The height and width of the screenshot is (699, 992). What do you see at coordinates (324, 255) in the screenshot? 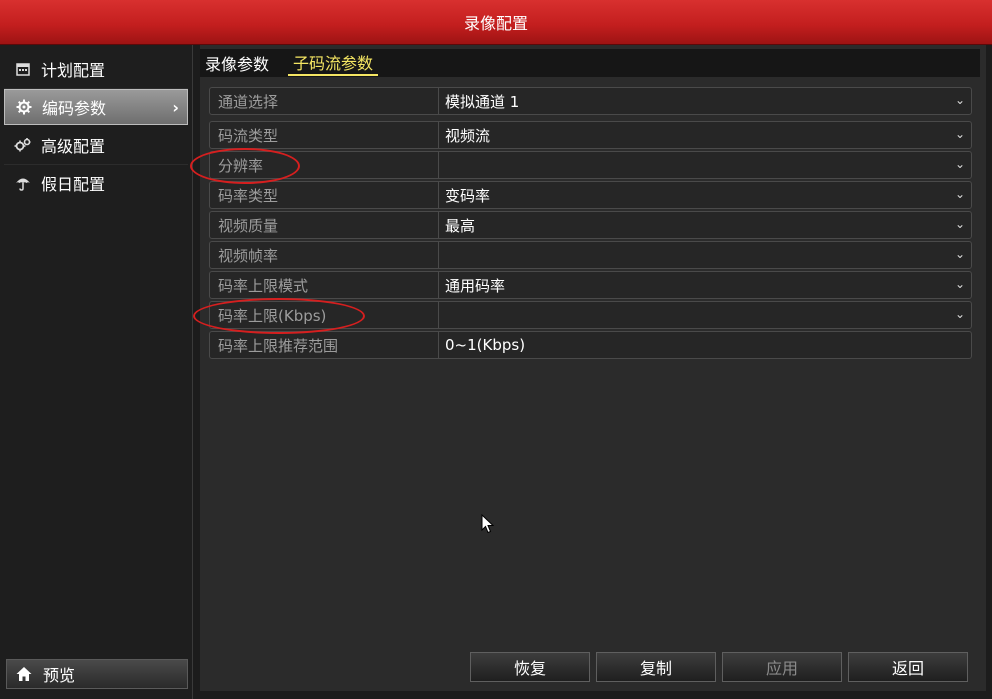
I see `field-label: 视频帧率` at bounding box center [324, 255].